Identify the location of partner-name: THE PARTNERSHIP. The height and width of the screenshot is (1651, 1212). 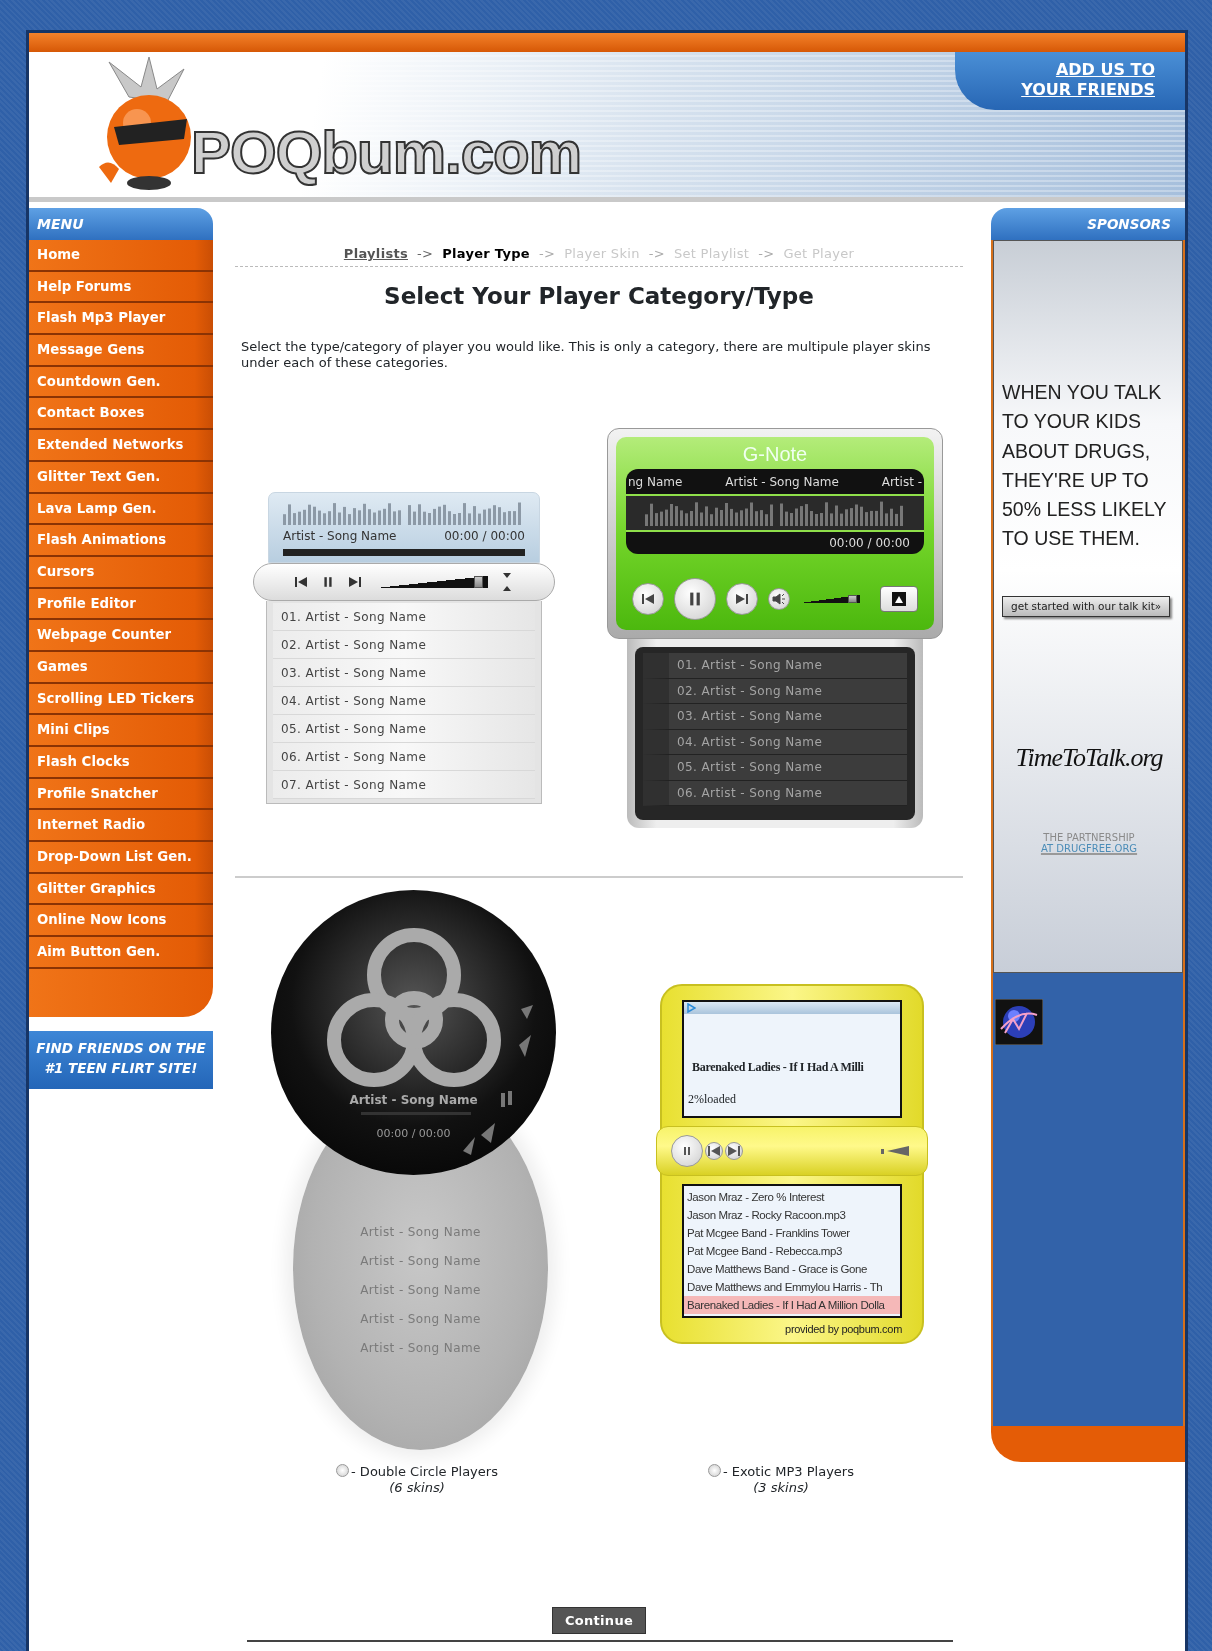
(1089, 838).